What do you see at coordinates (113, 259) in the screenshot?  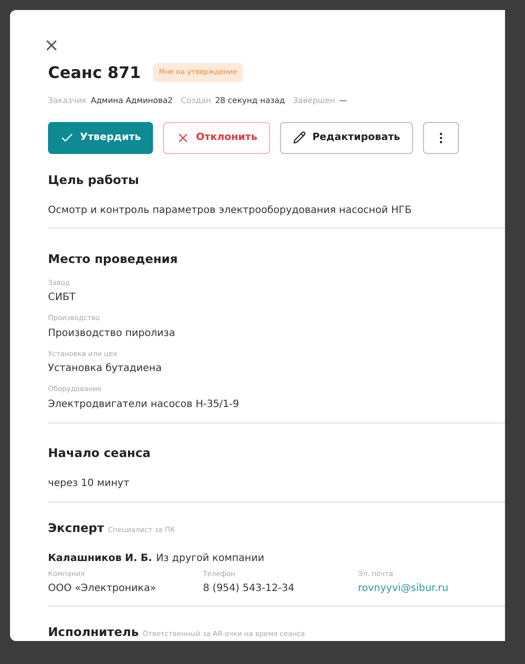 I see `section-heading: Место проведения` at bounding box center [113, 259].